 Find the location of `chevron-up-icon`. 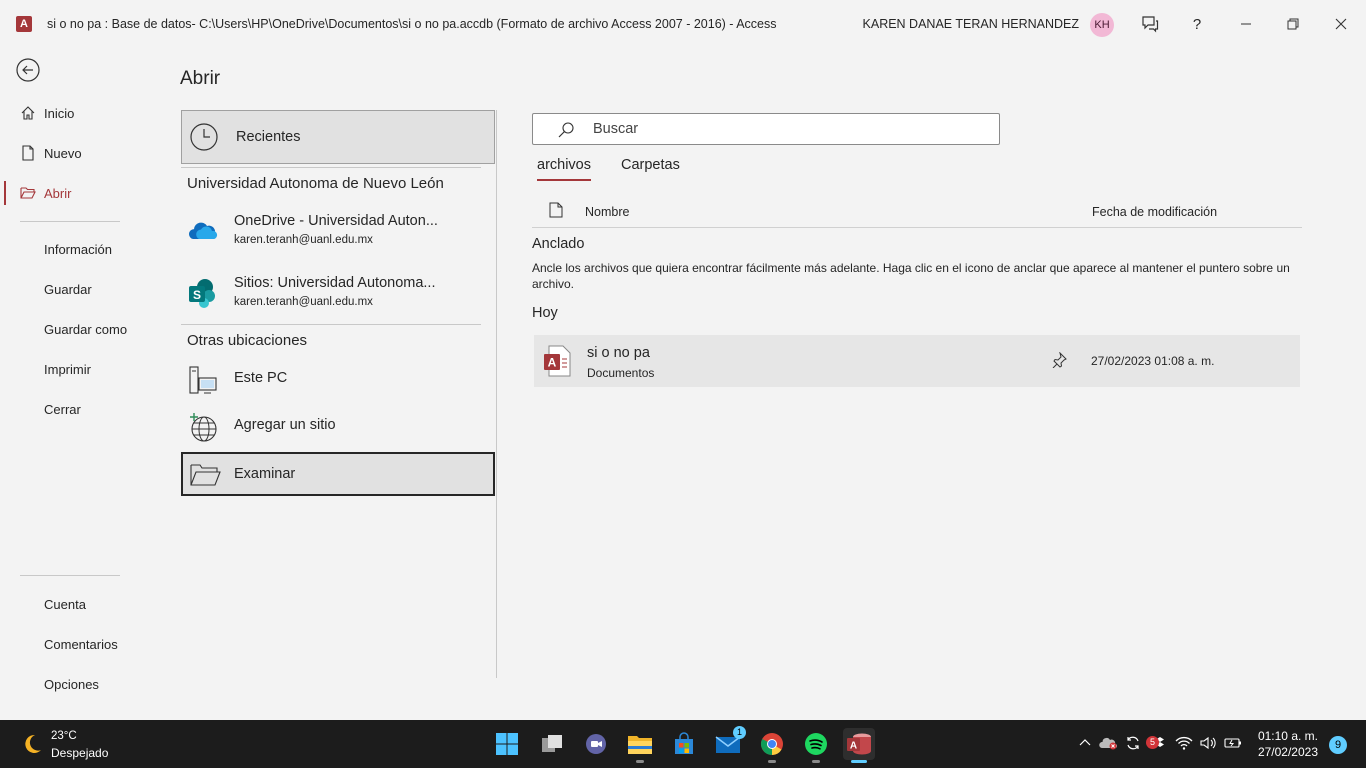

chevron-up-icon is located at coordinates (1085, 742).